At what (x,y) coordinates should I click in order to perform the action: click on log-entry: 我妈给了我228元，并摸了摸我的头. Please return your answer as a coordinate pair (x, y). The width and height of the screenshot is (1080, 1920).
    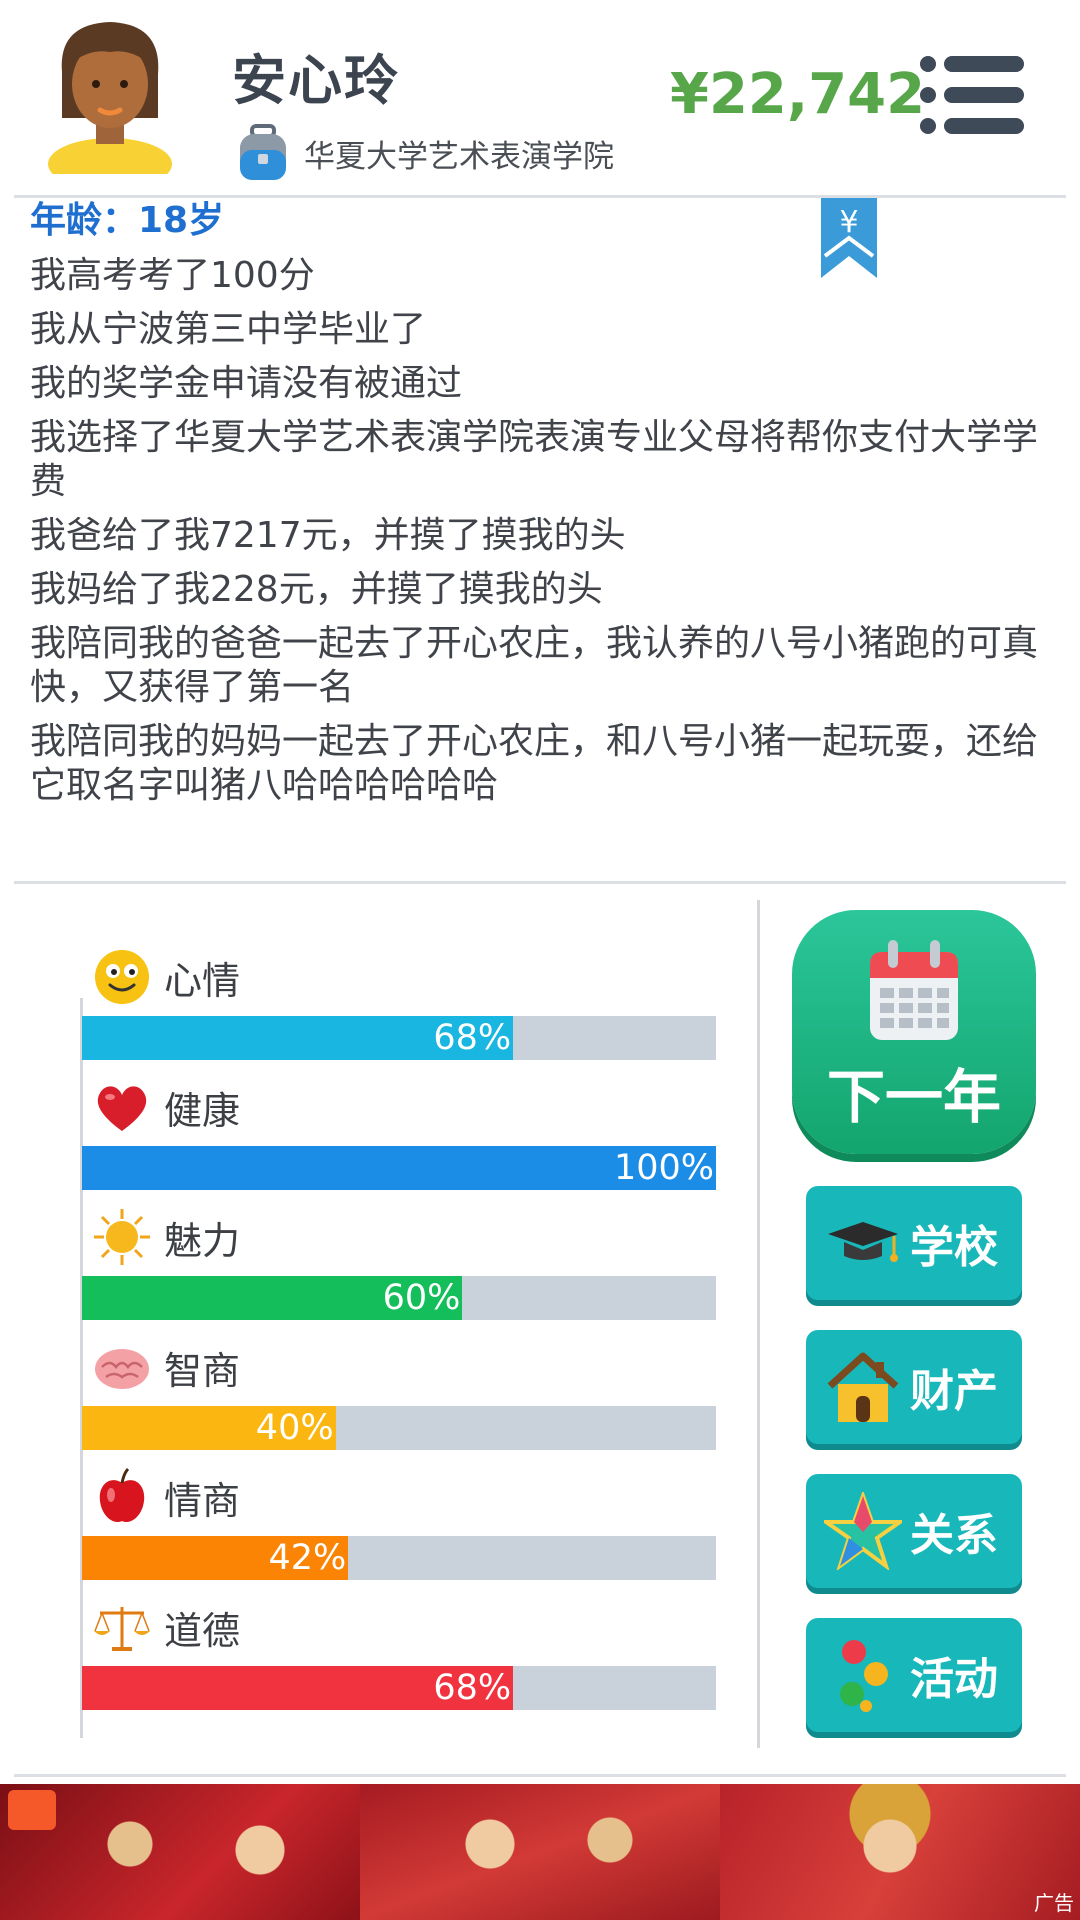
    Looking at the image, I should click on (316, 589).